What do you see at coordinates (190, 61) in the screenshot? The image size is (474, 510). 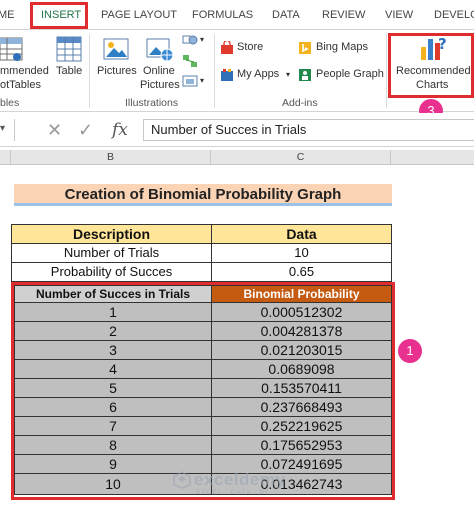 I see `smartart-icon` at bounding box center [190, 61].